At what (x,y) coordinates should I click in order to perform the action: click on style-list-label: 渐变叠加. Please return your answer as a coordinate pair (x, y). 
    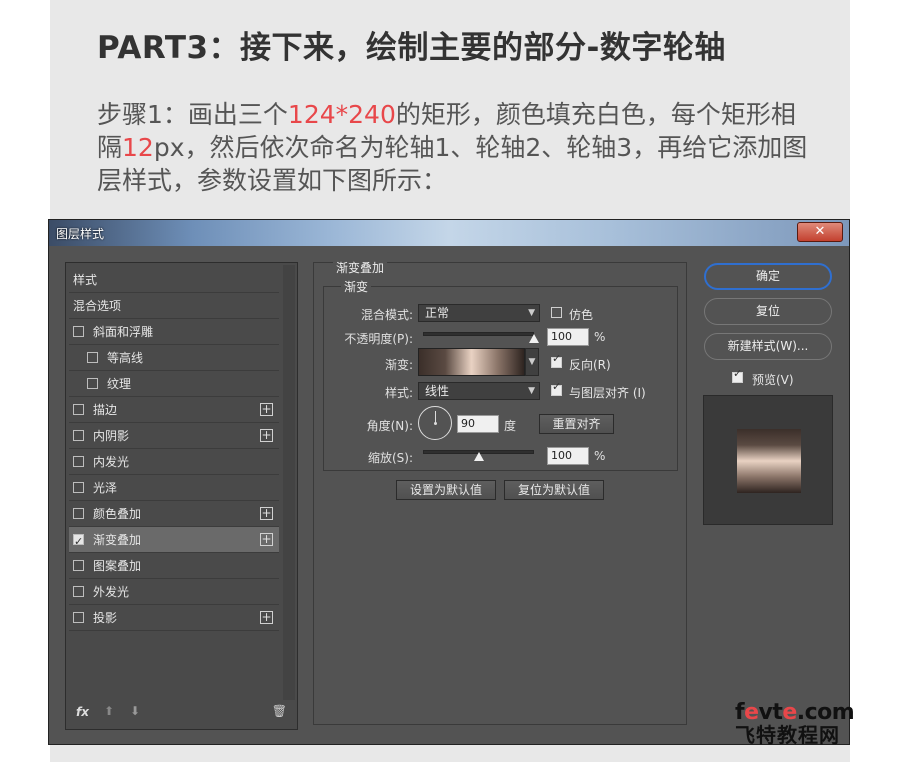
    Looking at the image, I should click on (117, 540).